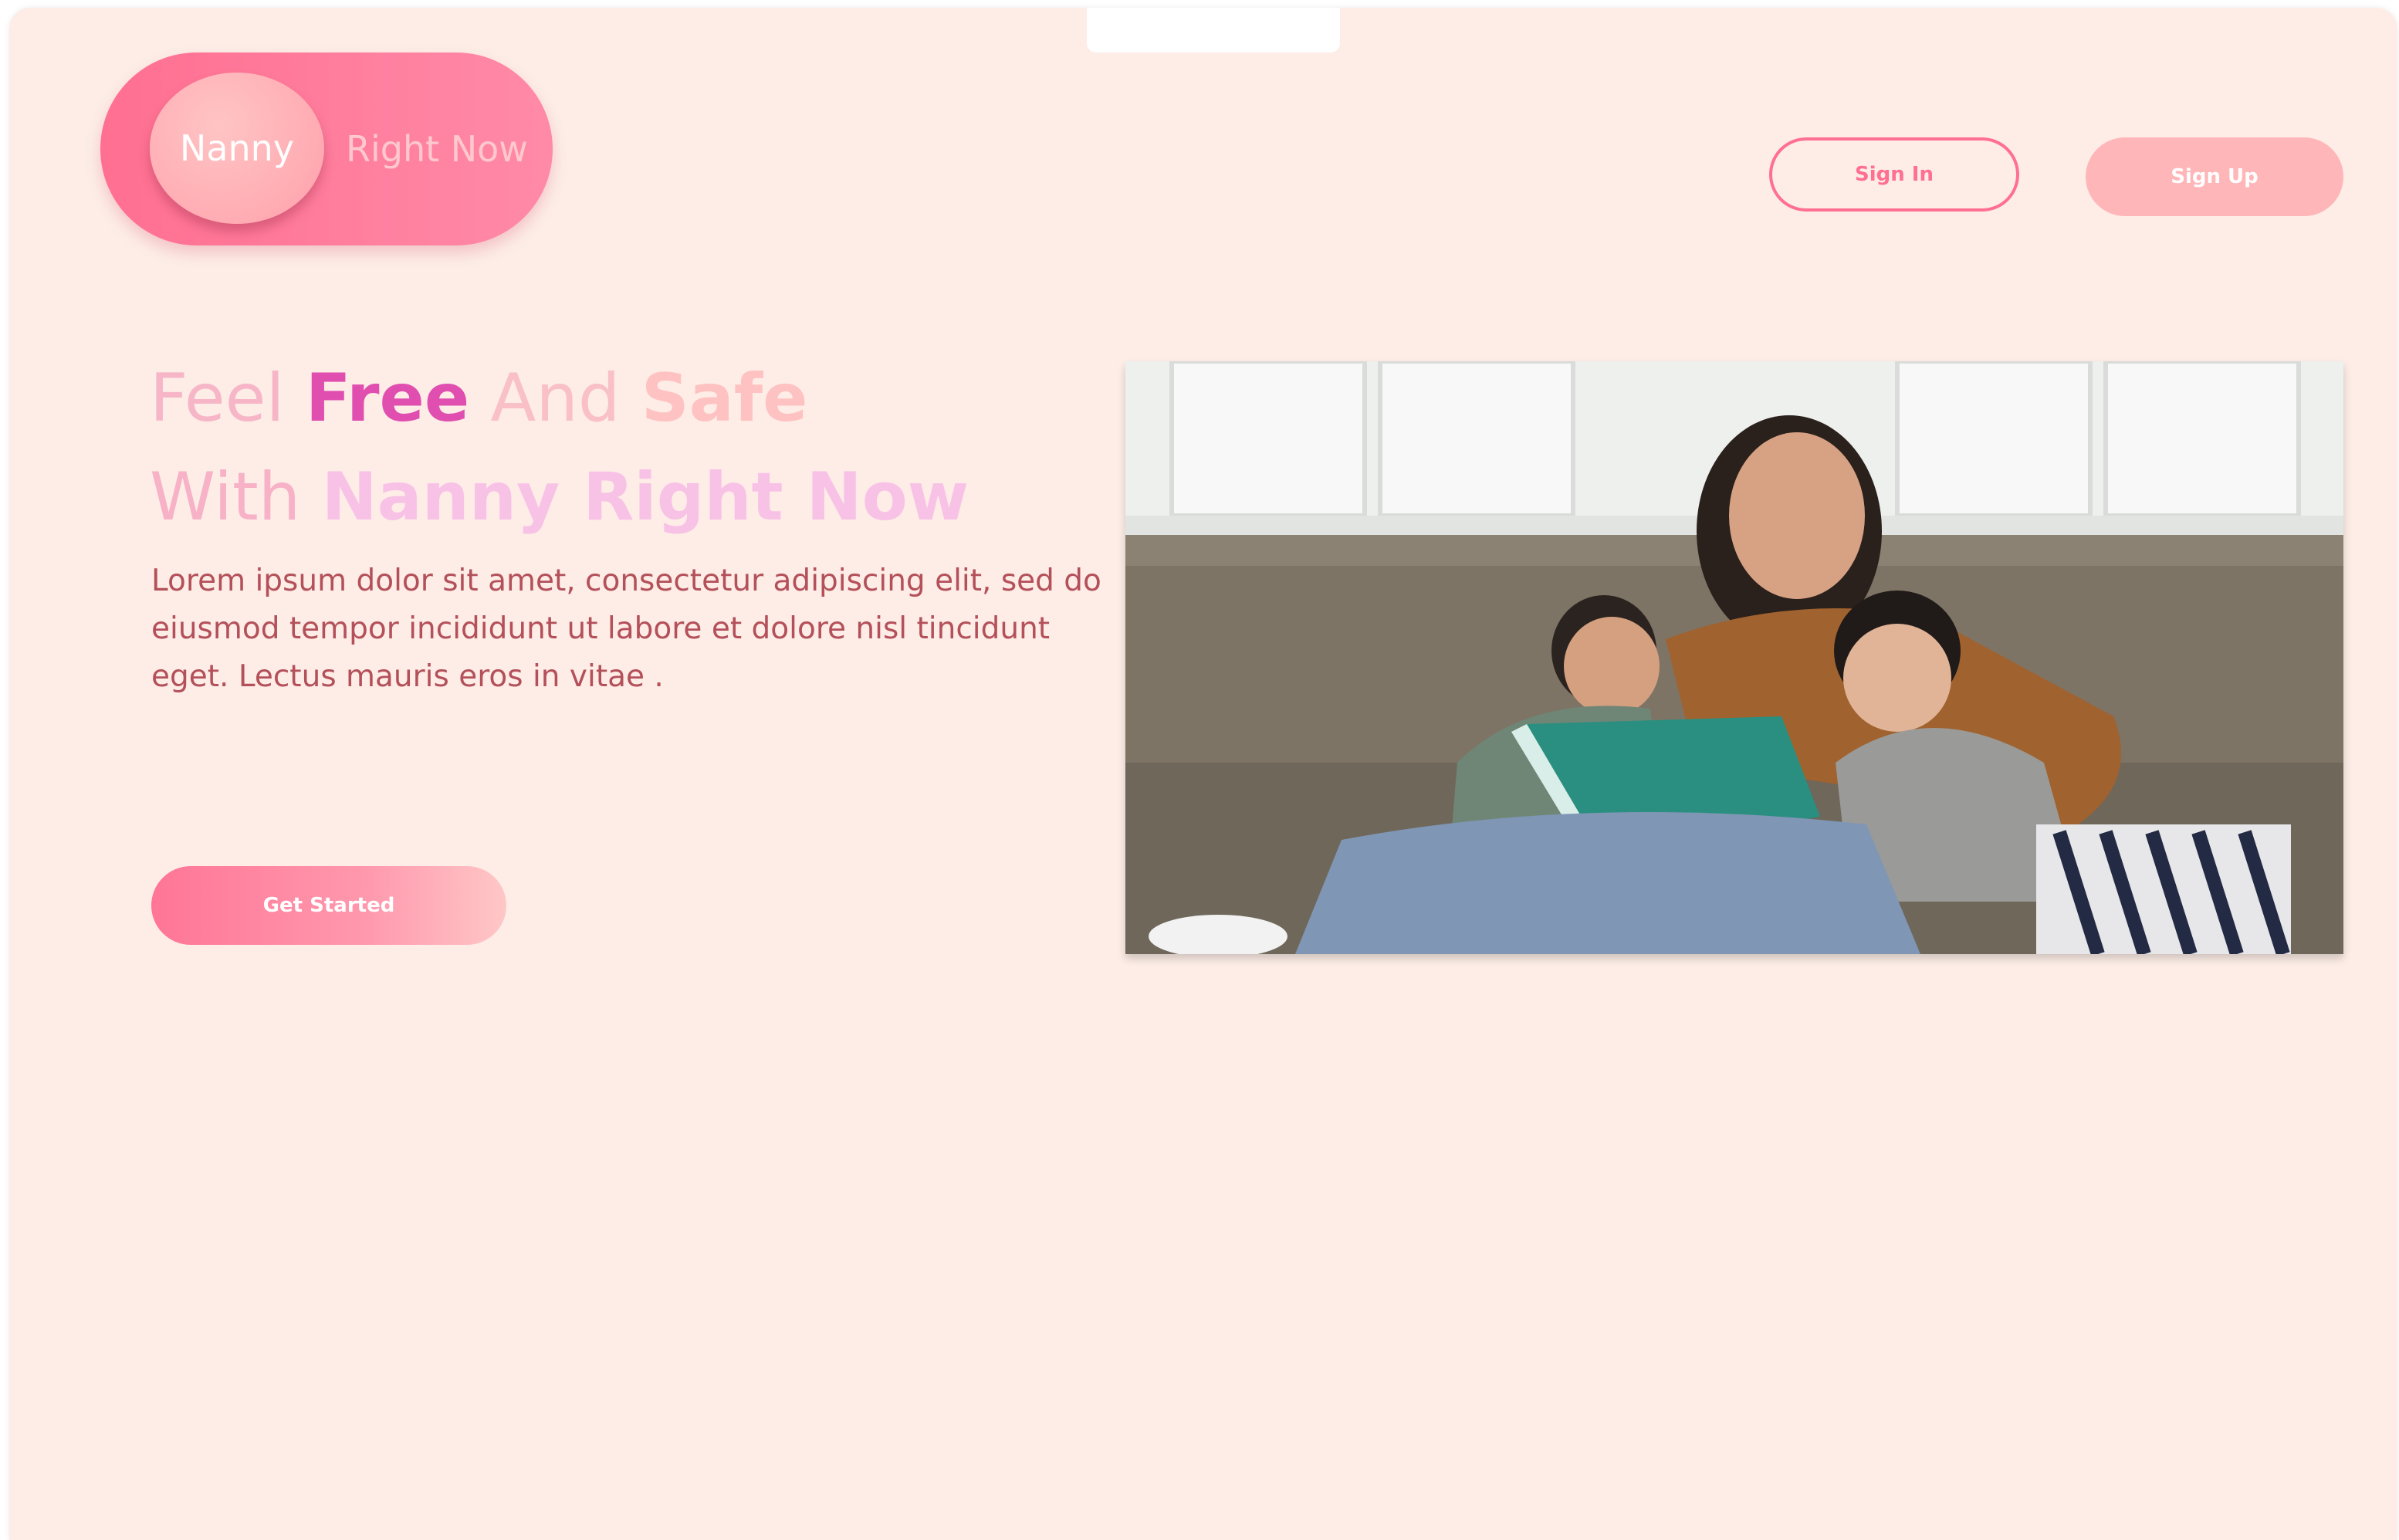  What do you see at coordinates (1894, 174) in the screenshot?
I see `sign-in-button: Sign In` at bounding box center [1894, 174].